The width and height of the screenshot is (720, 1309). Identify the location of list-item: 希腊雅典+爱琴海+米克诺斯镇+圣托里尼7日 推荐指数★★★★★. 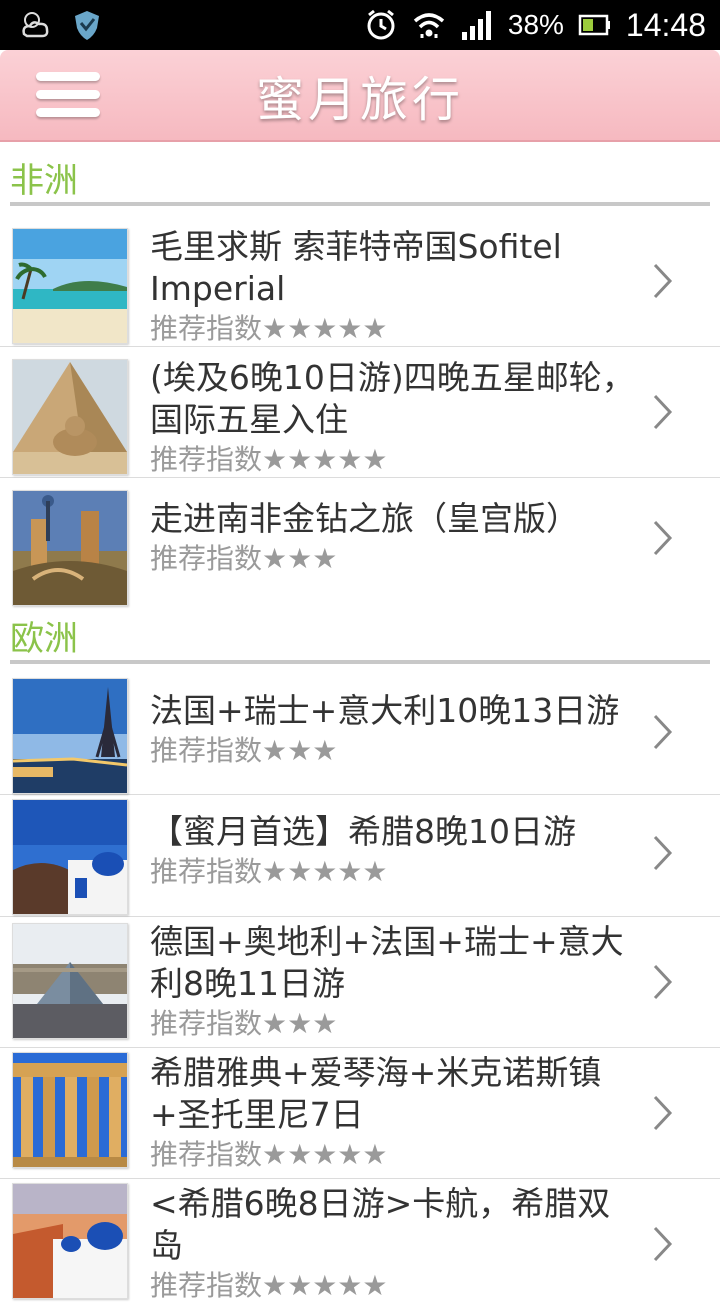
(360, 1113).